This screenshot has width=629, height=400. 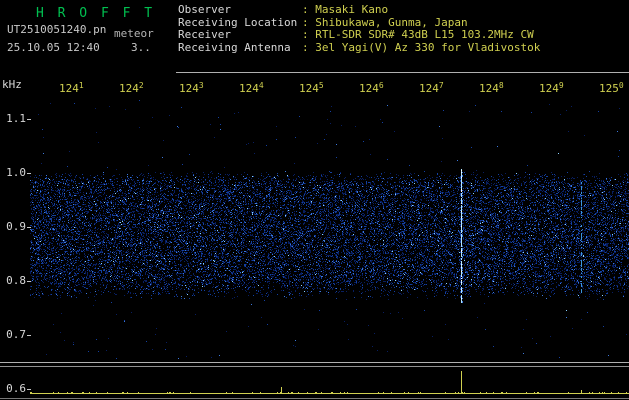 I want to click on freq-tick-label: 0.7, so click(x=16, y=334).